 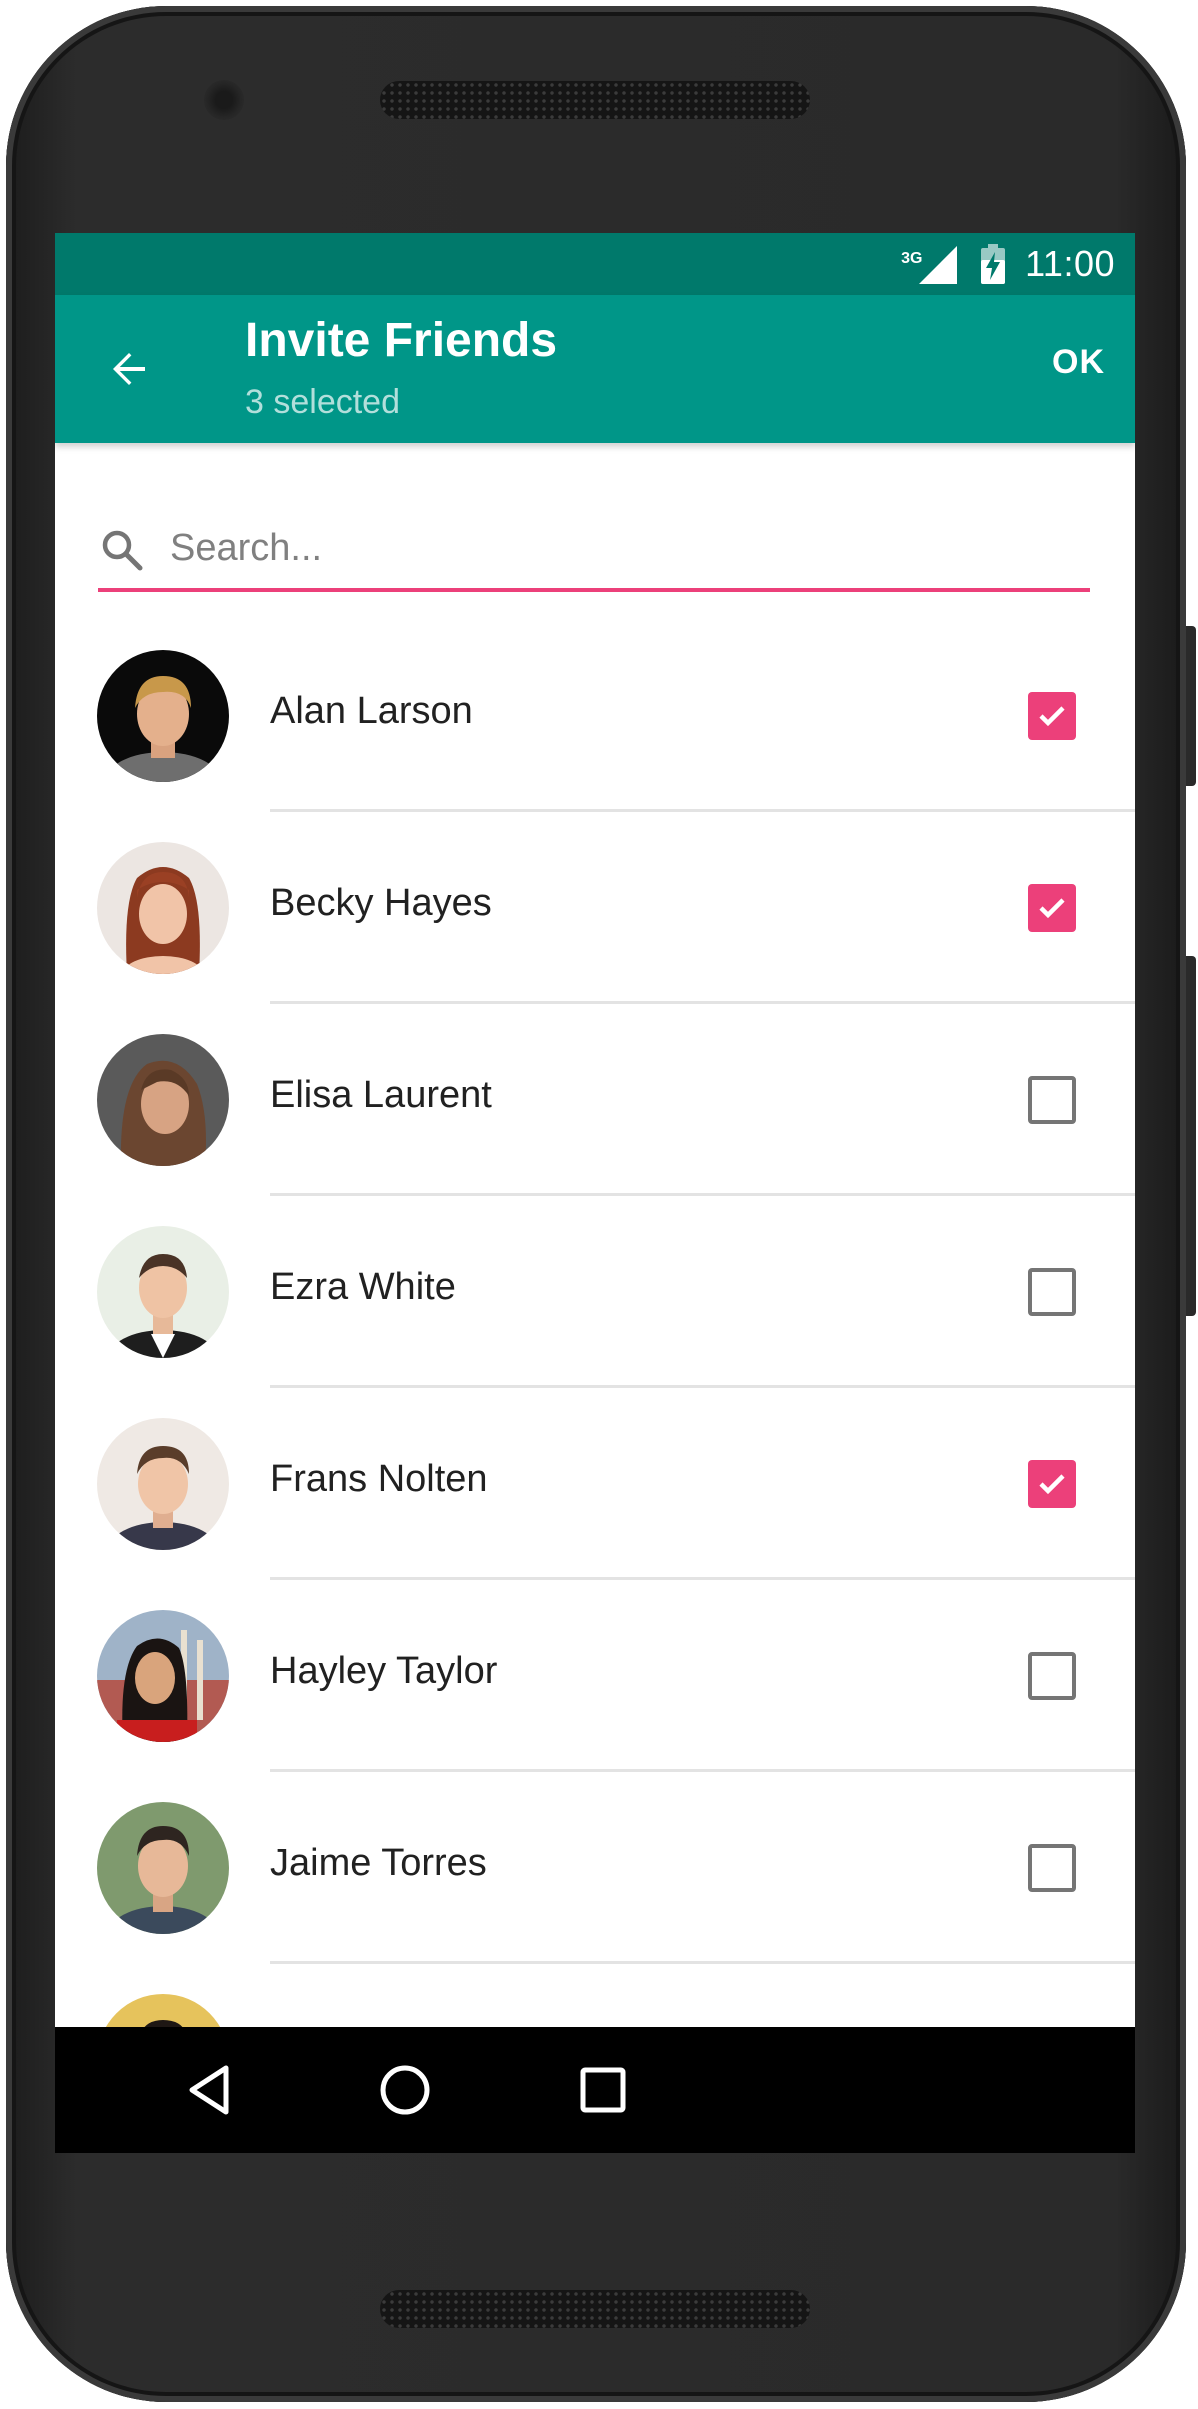 I want to click on friend-name: Becky Hayes, so click(x=381, y=903).